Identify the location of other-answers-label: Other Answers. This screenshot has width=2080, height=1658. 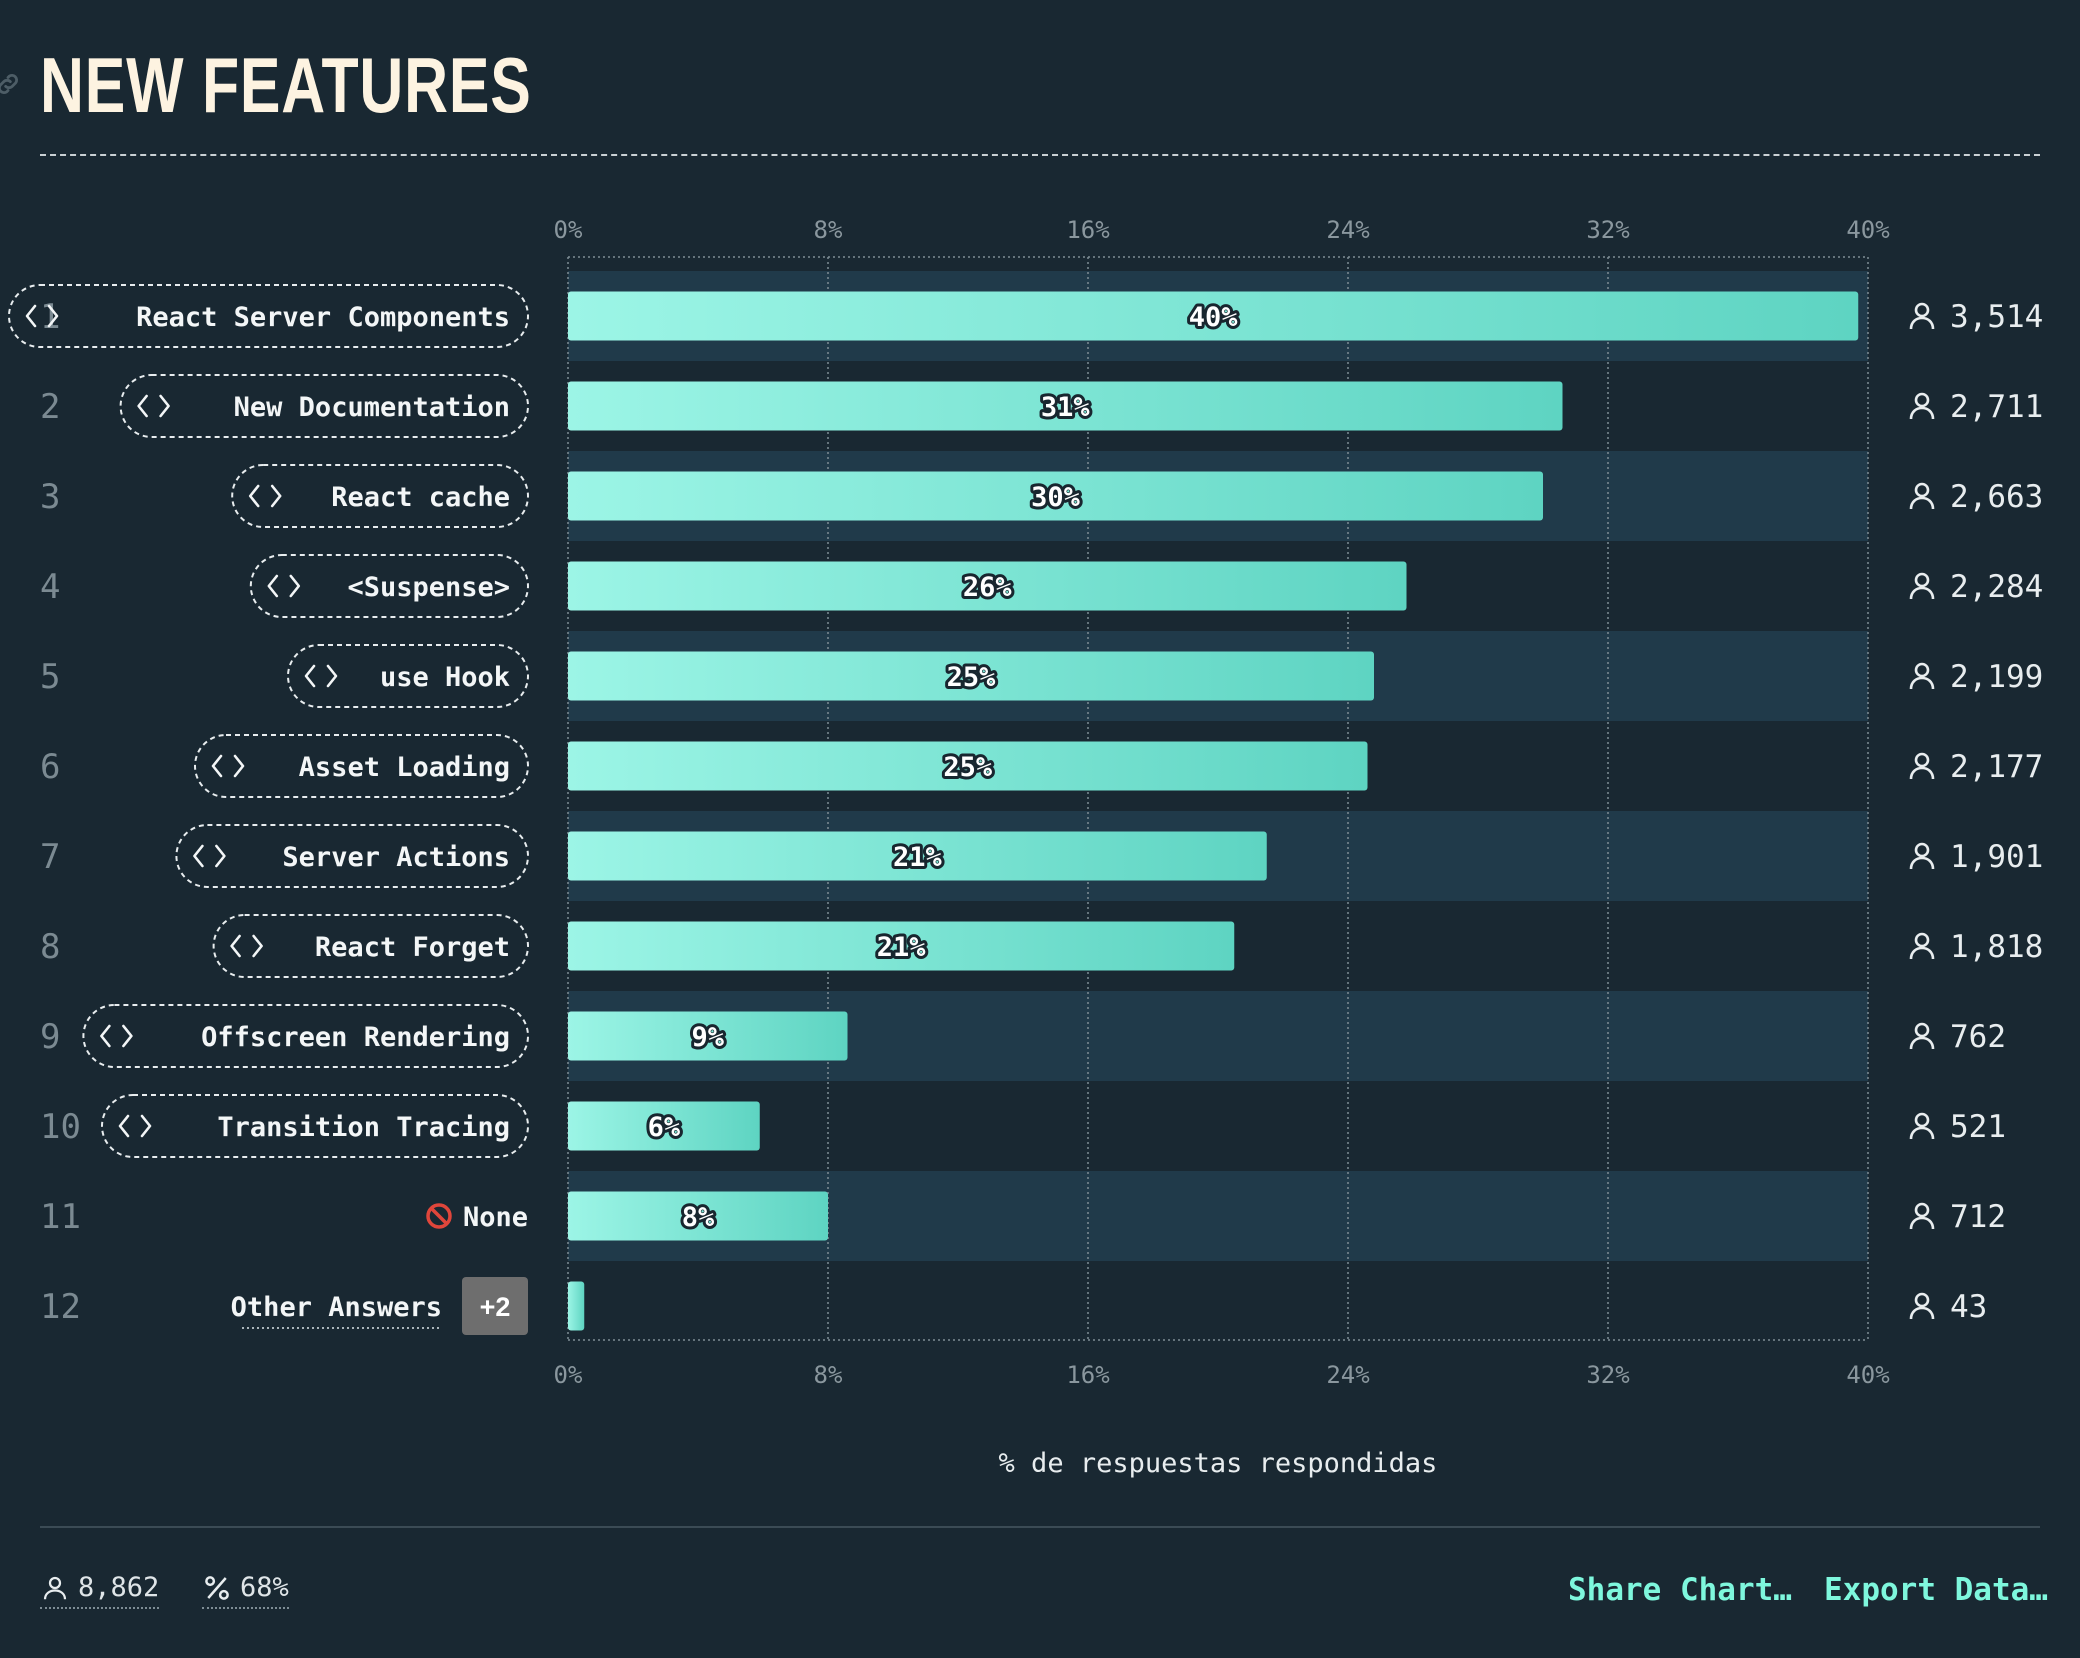
(336, 1307).